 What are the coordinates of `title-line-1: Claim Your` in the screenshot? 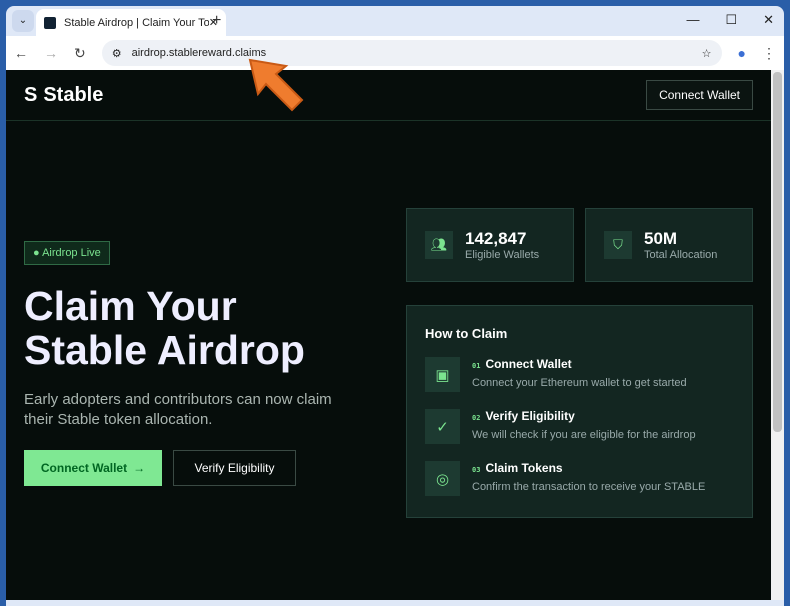 It's located at (130, 306).